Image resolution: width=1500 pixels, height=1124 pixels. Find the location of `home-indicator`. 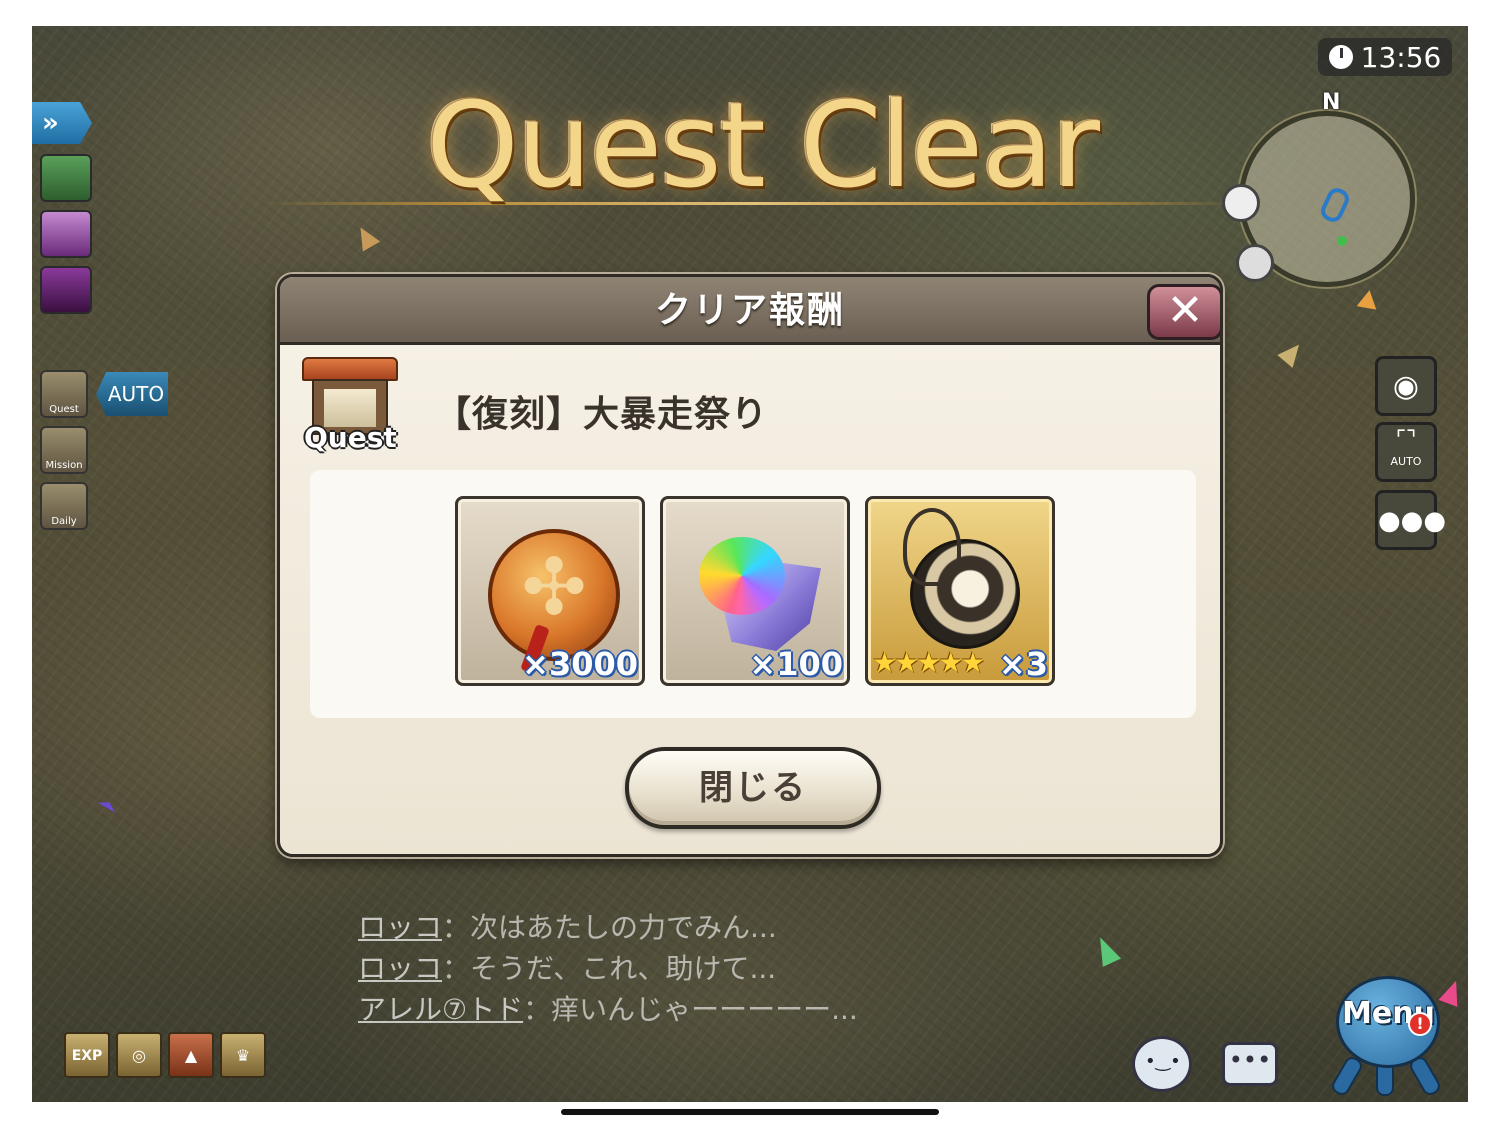

home-indicator is located at coordinates (750, 1112).